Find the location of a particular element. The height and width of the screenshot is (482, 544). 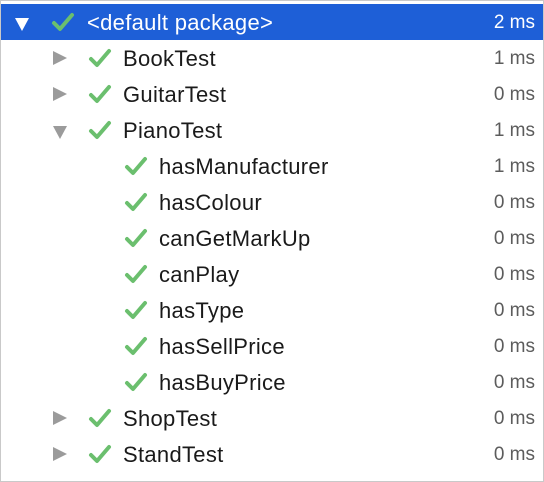

tree-row-label: GuitarTest is located at coordinates (175, 94).